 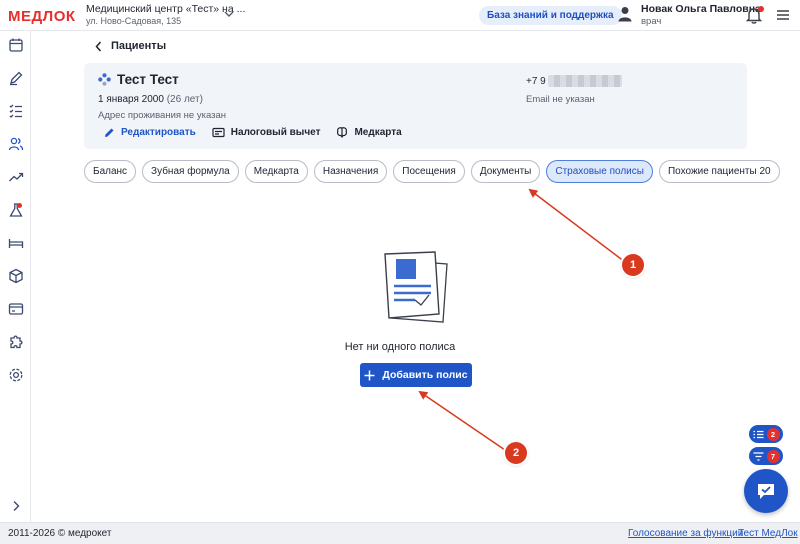 What do you see at coordinates (701, 9) in the screenshot?
I see `user-name: Новак Ольга Павловна` at bounding box center [701, 9].